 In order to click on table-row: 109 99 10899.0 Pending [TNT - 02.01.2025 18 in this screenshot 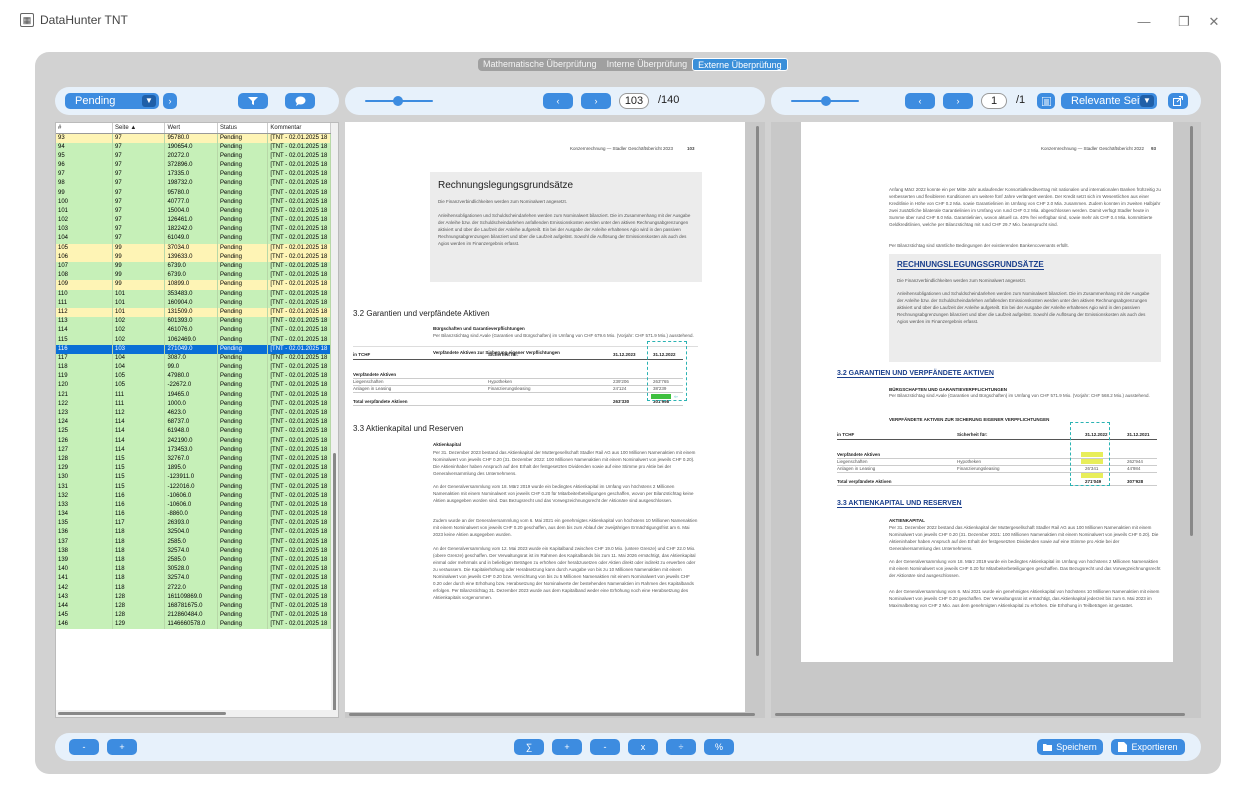, I will do `click(193, 285)`.